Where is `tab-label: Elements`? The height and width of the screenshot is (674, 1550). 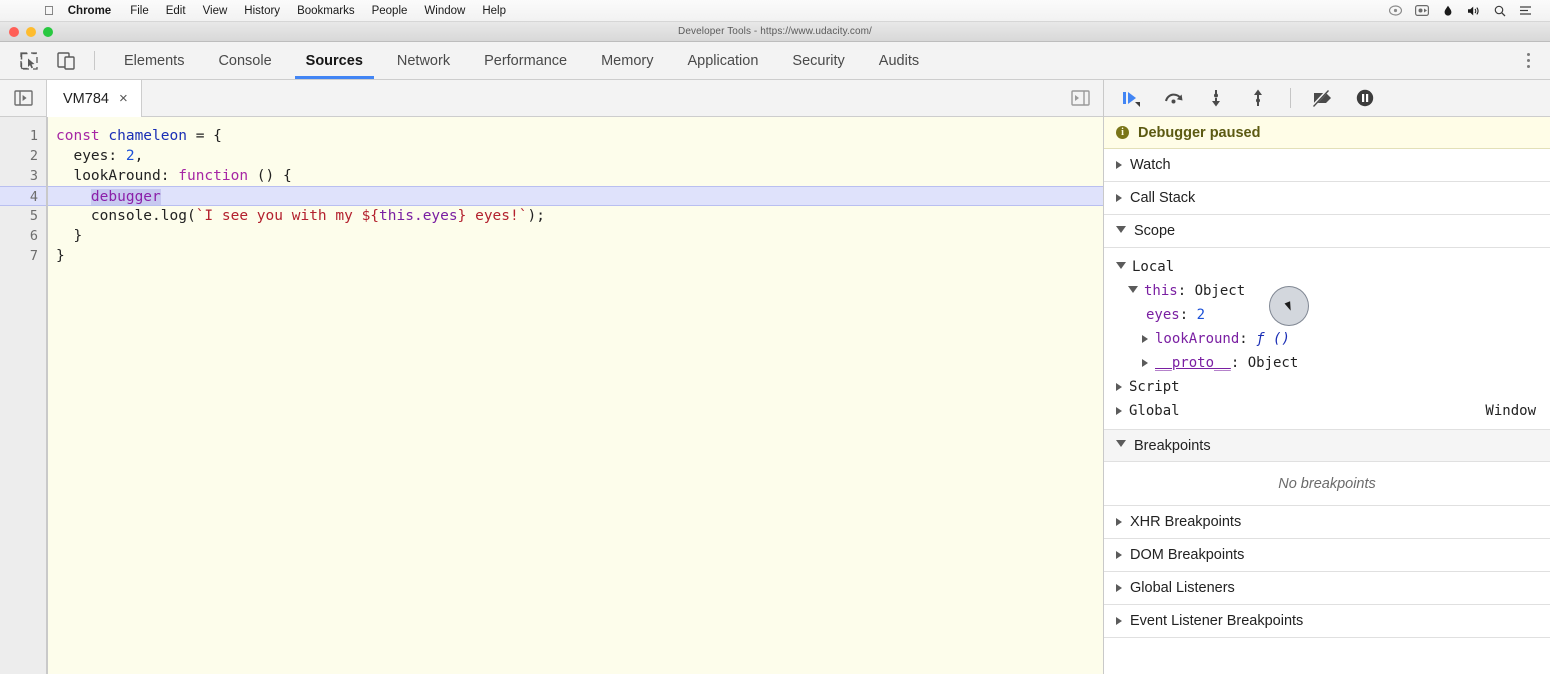 tab-label: Elements is located at coordinates (154, 60).